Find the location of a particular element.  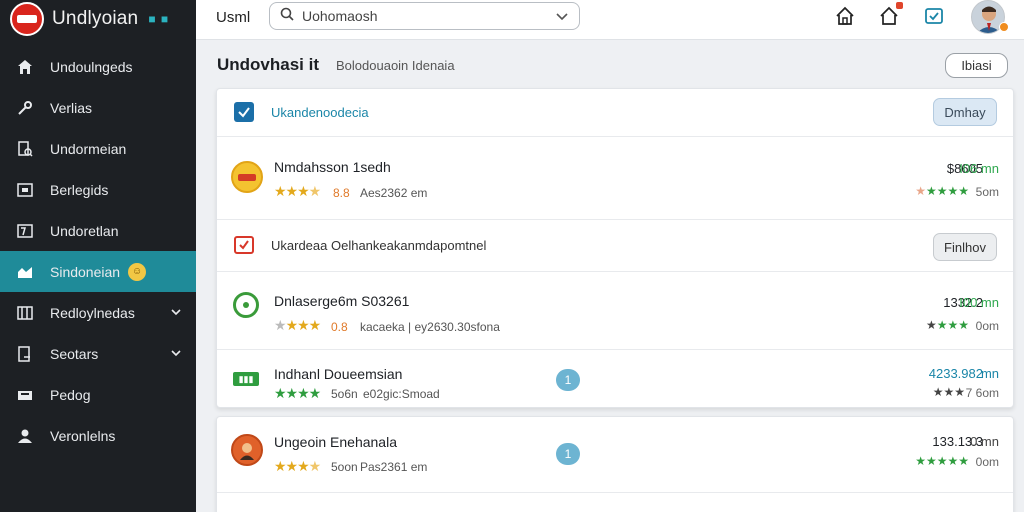

section-header: Ukandenoodecia Dmhay is located at coordinates (615, 113).